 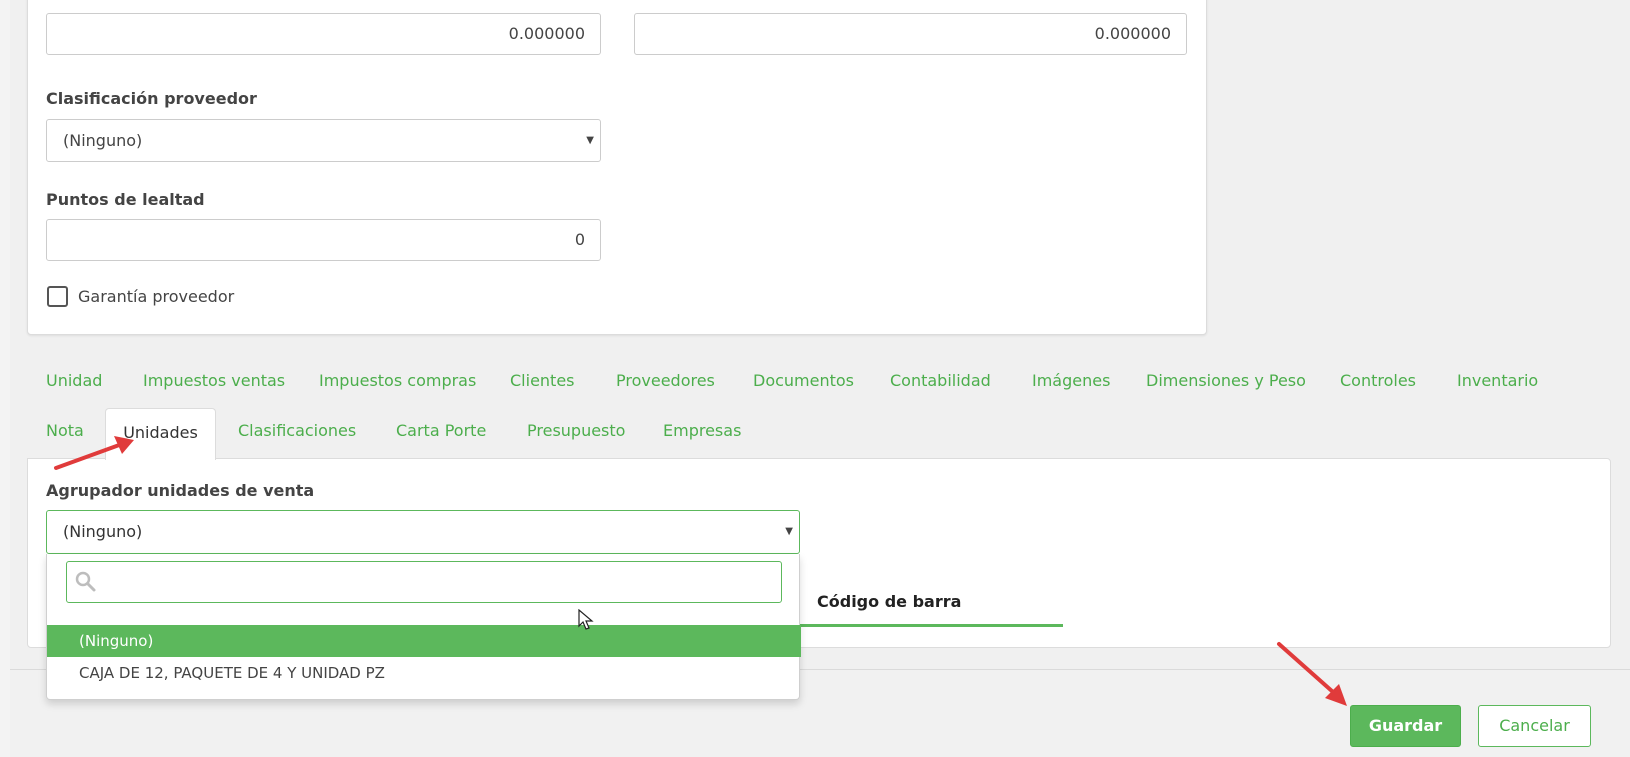 What do you see at coordinates (1405, 726) in the screenshot?
I see `save-button: Guardar` at bounding box center [1405, 726].